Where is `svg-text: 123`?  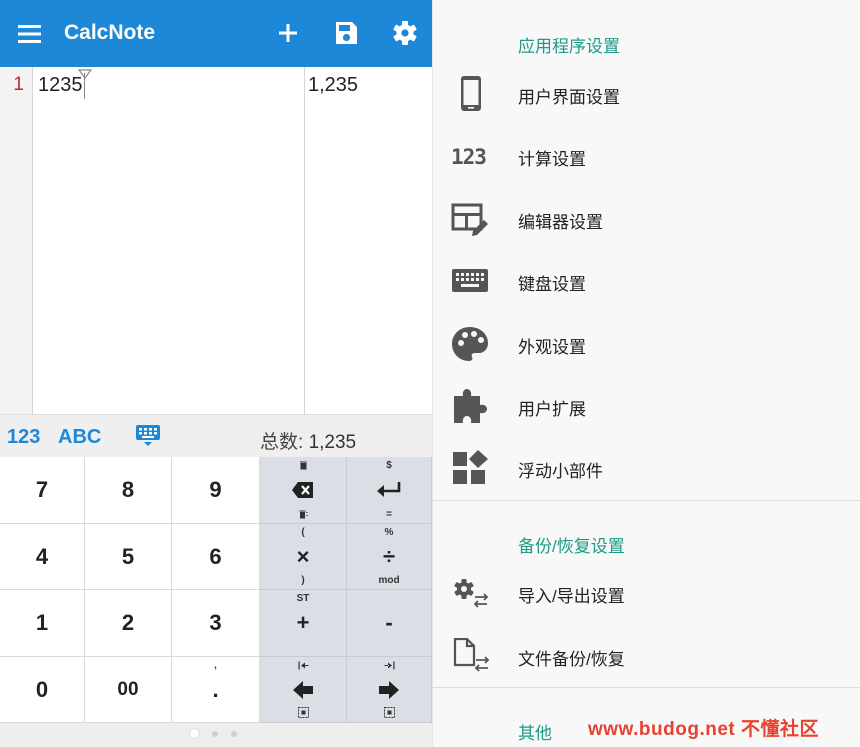
svg-text: 123 is located at coordinates (468, 157).